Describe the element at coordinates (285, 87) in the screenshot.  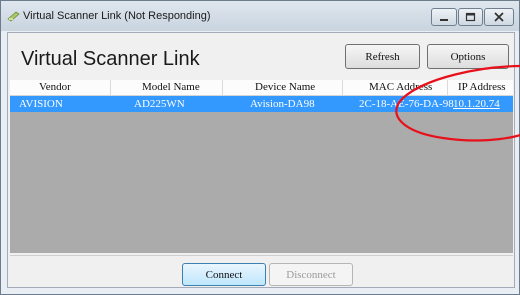
I see `column-header-device: Device Name` at that location.